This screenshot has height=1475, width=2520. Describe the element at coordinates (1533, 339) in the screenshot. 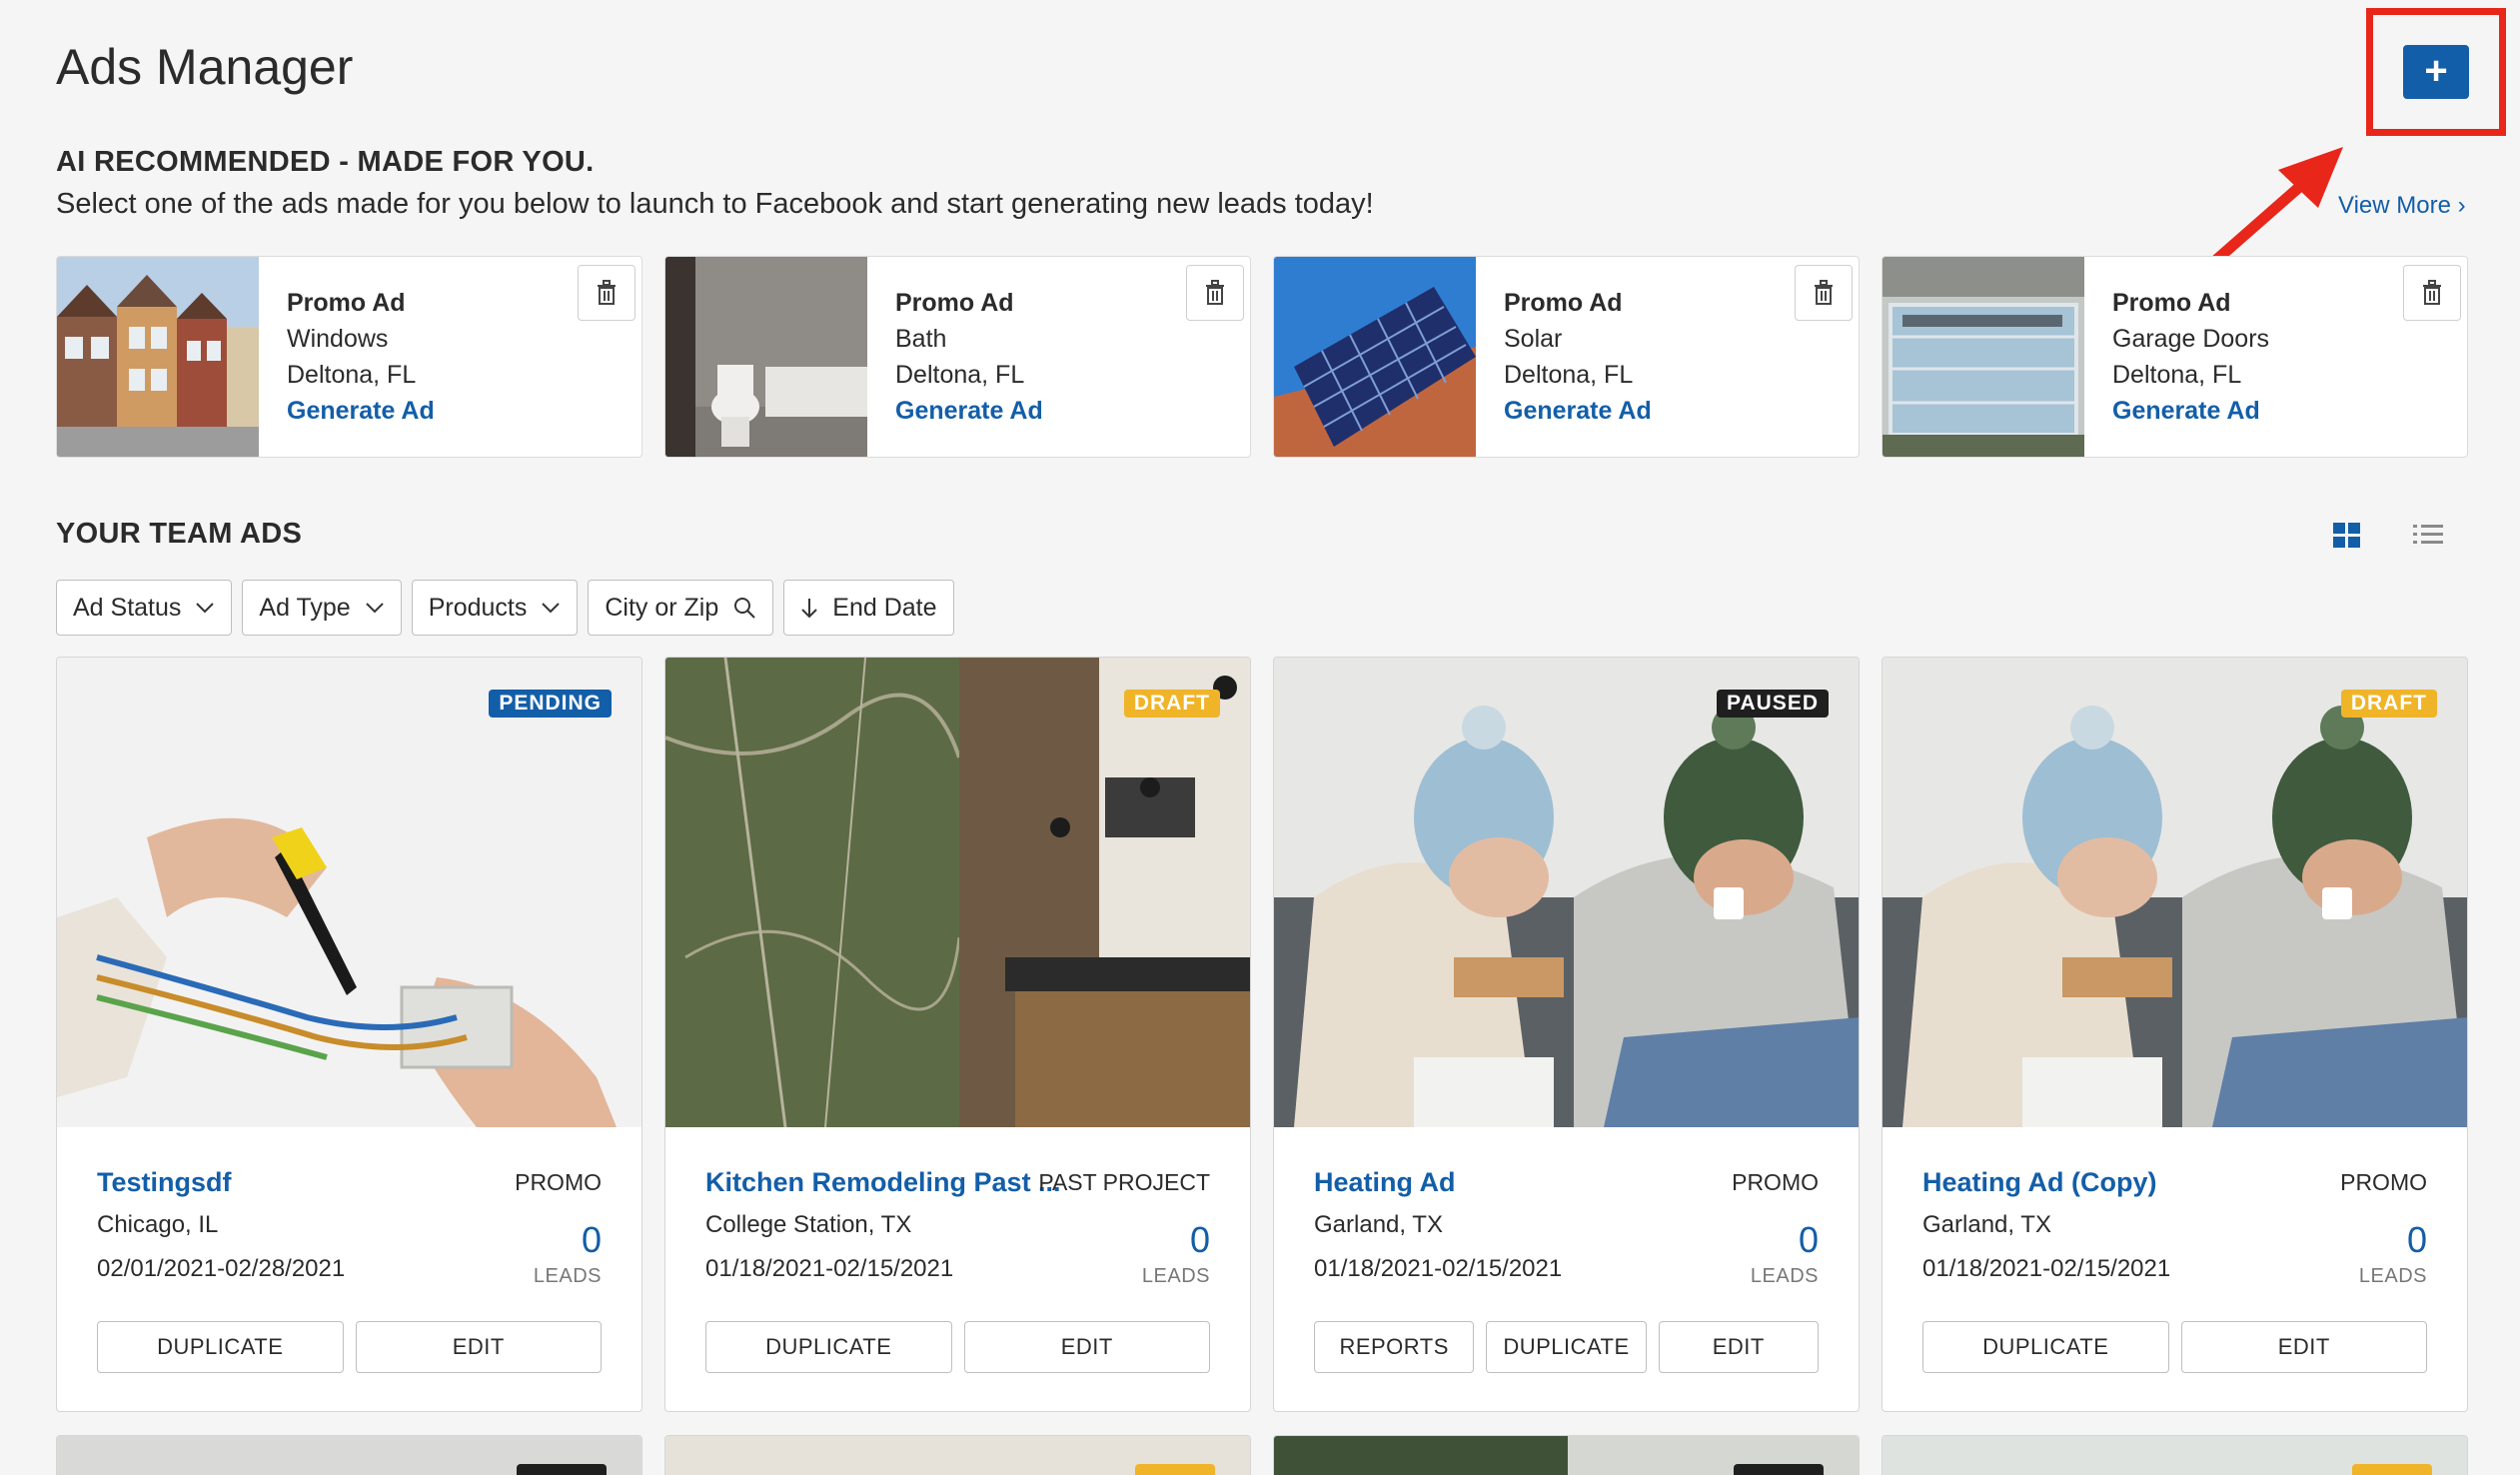

I see `promo-product: Solar` at that location.